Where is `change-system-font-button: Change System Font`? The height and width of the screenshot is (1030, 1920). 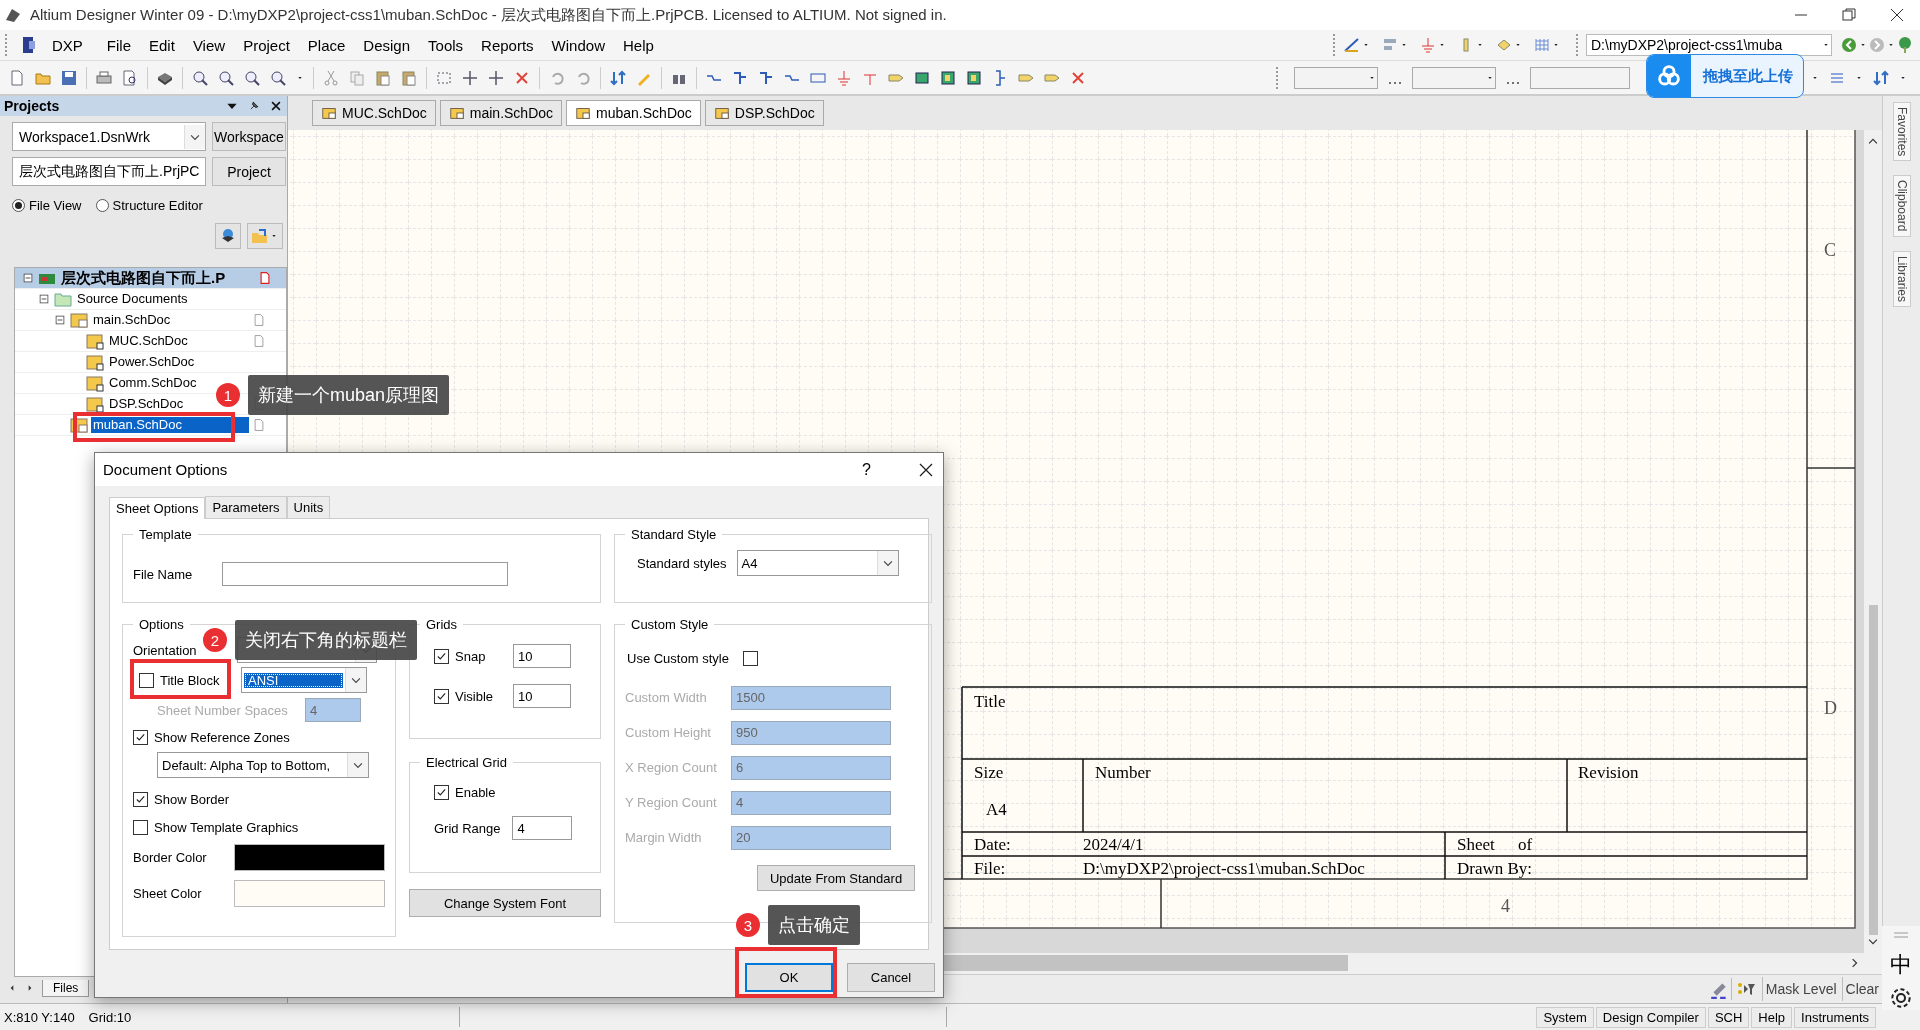 change-system-font-button: Change System Font is located at coordinates (505, 903).